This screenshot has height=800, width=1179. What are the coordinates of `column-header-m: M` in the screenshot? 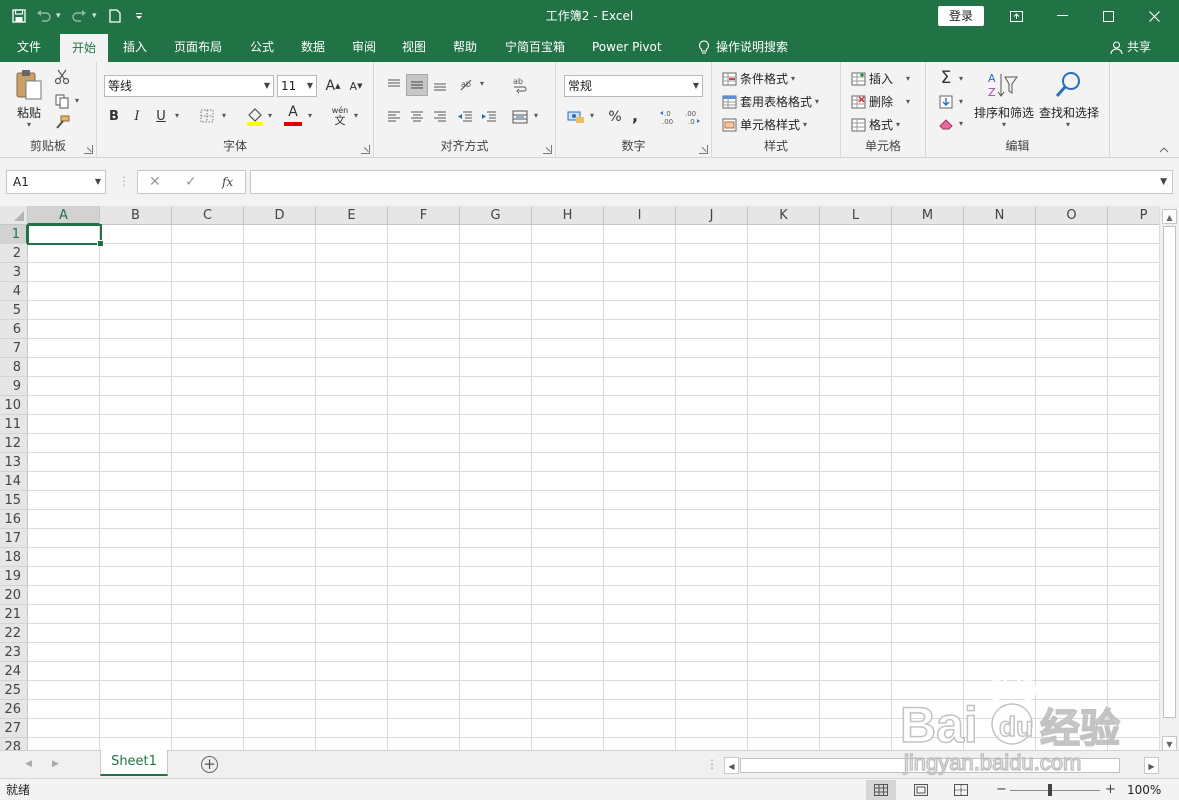 It's located at (928, 215).